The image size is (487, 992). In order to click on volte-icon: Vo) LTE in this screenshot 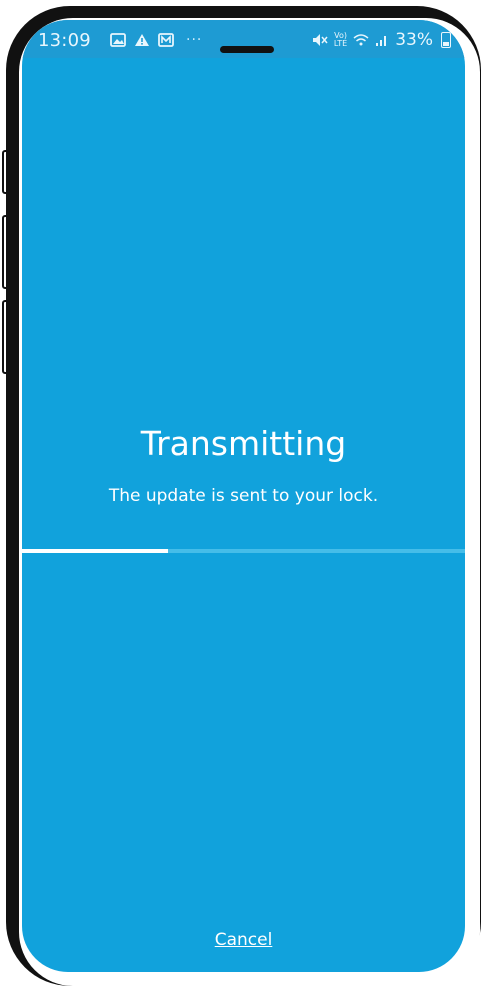, I will do `click(340, 39)`.